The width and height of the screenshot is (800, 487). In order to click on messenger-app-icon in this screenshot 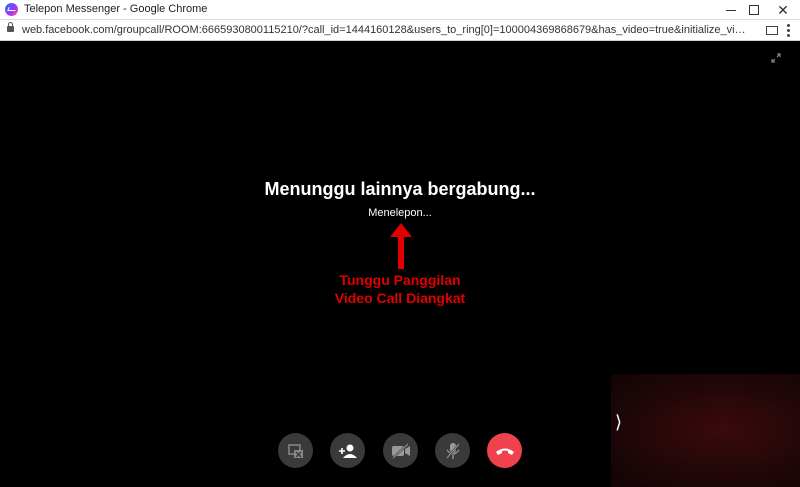, I will do `click(11, 9)`.